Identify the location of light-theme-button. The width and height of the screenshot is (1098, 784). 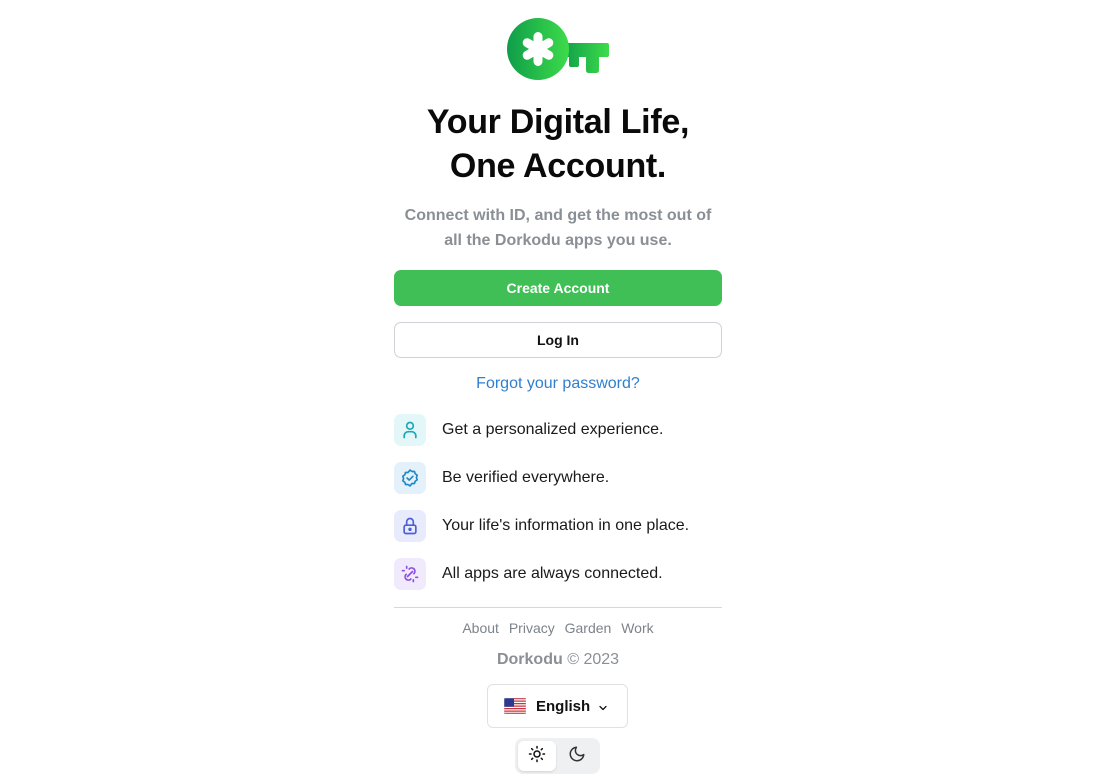
(537, 756).